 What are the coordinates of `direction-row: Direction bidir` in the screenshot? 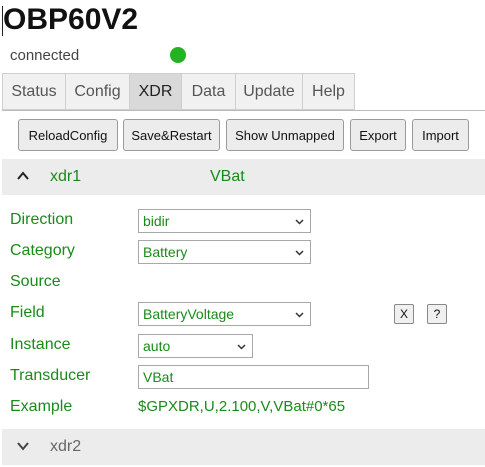 It's located at (245, 221).